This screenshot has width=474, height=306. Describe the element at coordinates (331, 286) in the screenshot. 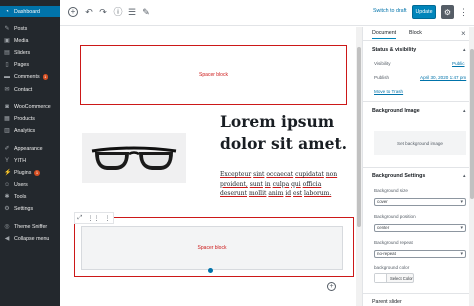

I see `add-block-button: +` at that location.